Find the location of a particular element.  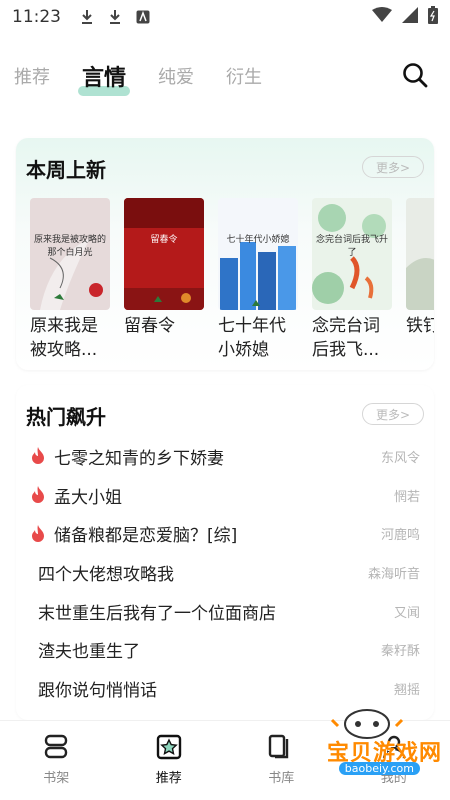

cover-text: 铁 is located at coordinates (422, 238).